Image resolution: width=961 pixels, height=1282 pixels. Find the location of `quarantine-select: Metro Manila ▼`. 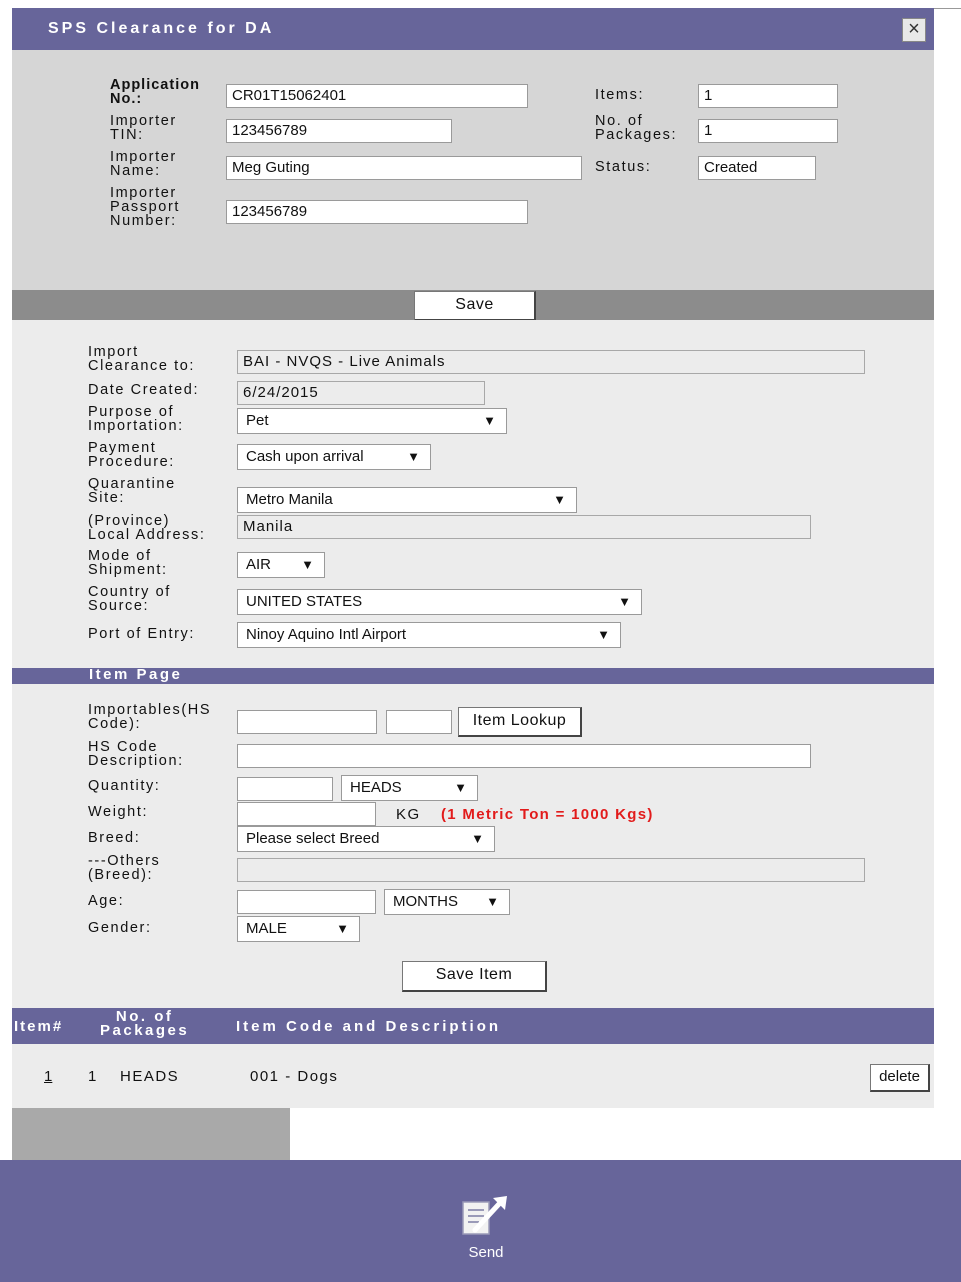

quarantine-select: Metro Manila ▼ is located at coordinates (407, 500).